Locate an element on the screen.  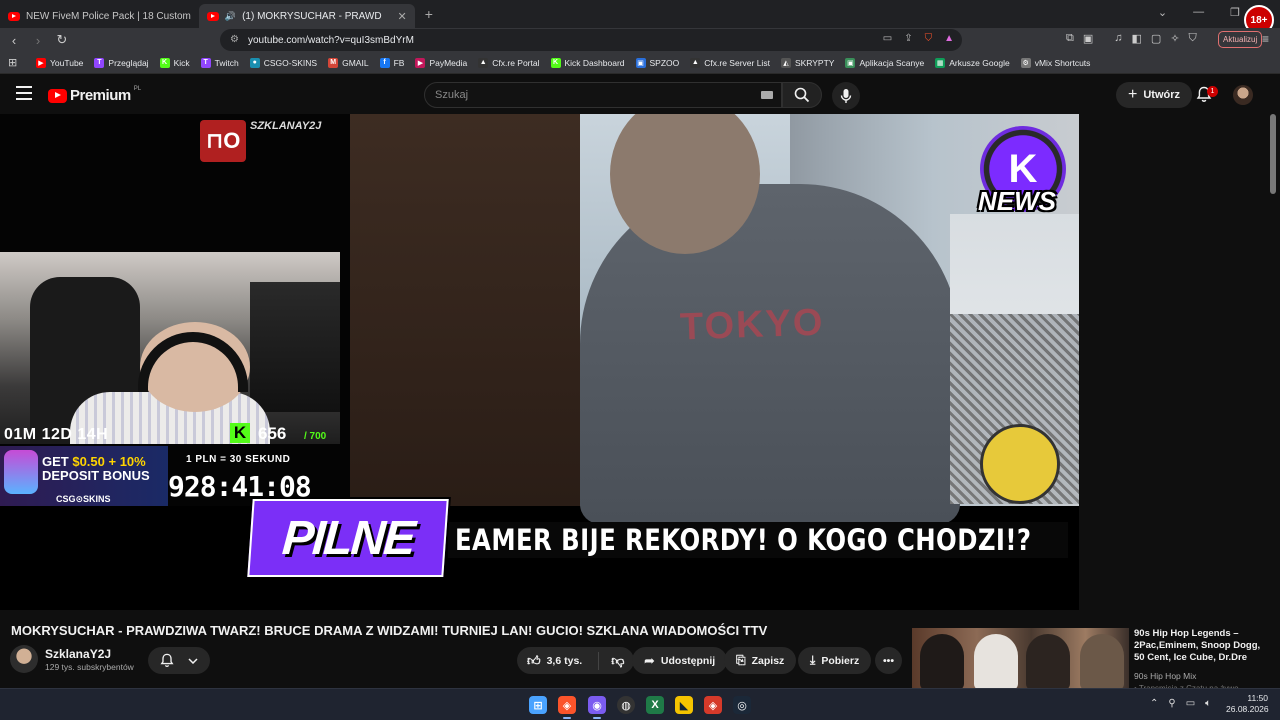
more-horizontal-icon: ••• is located at coordinates (888, 660).